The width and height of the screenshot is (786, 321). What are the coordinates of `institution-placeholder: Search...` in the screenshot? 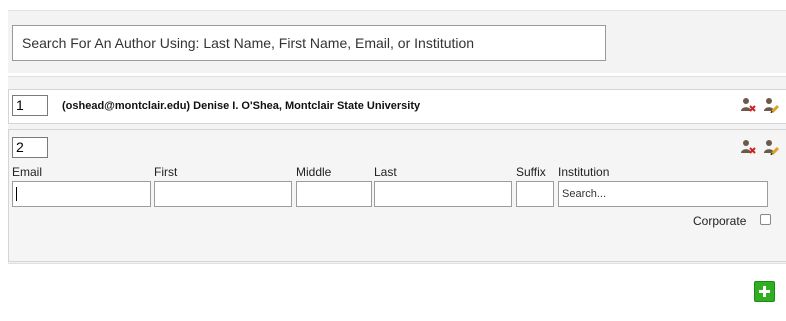 It's located at (584, 194).